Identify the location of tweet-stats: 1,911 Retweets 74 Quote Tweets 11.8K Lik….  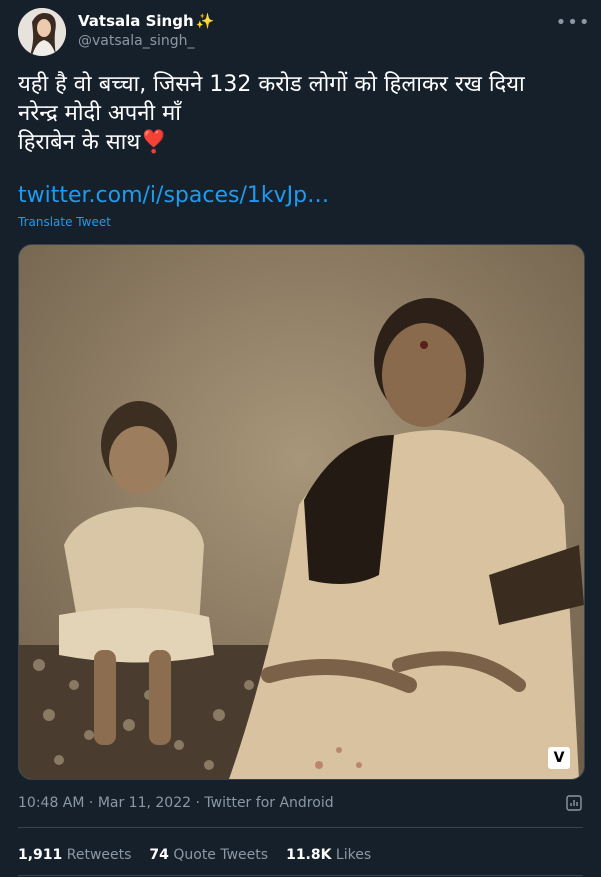
(194, 855).